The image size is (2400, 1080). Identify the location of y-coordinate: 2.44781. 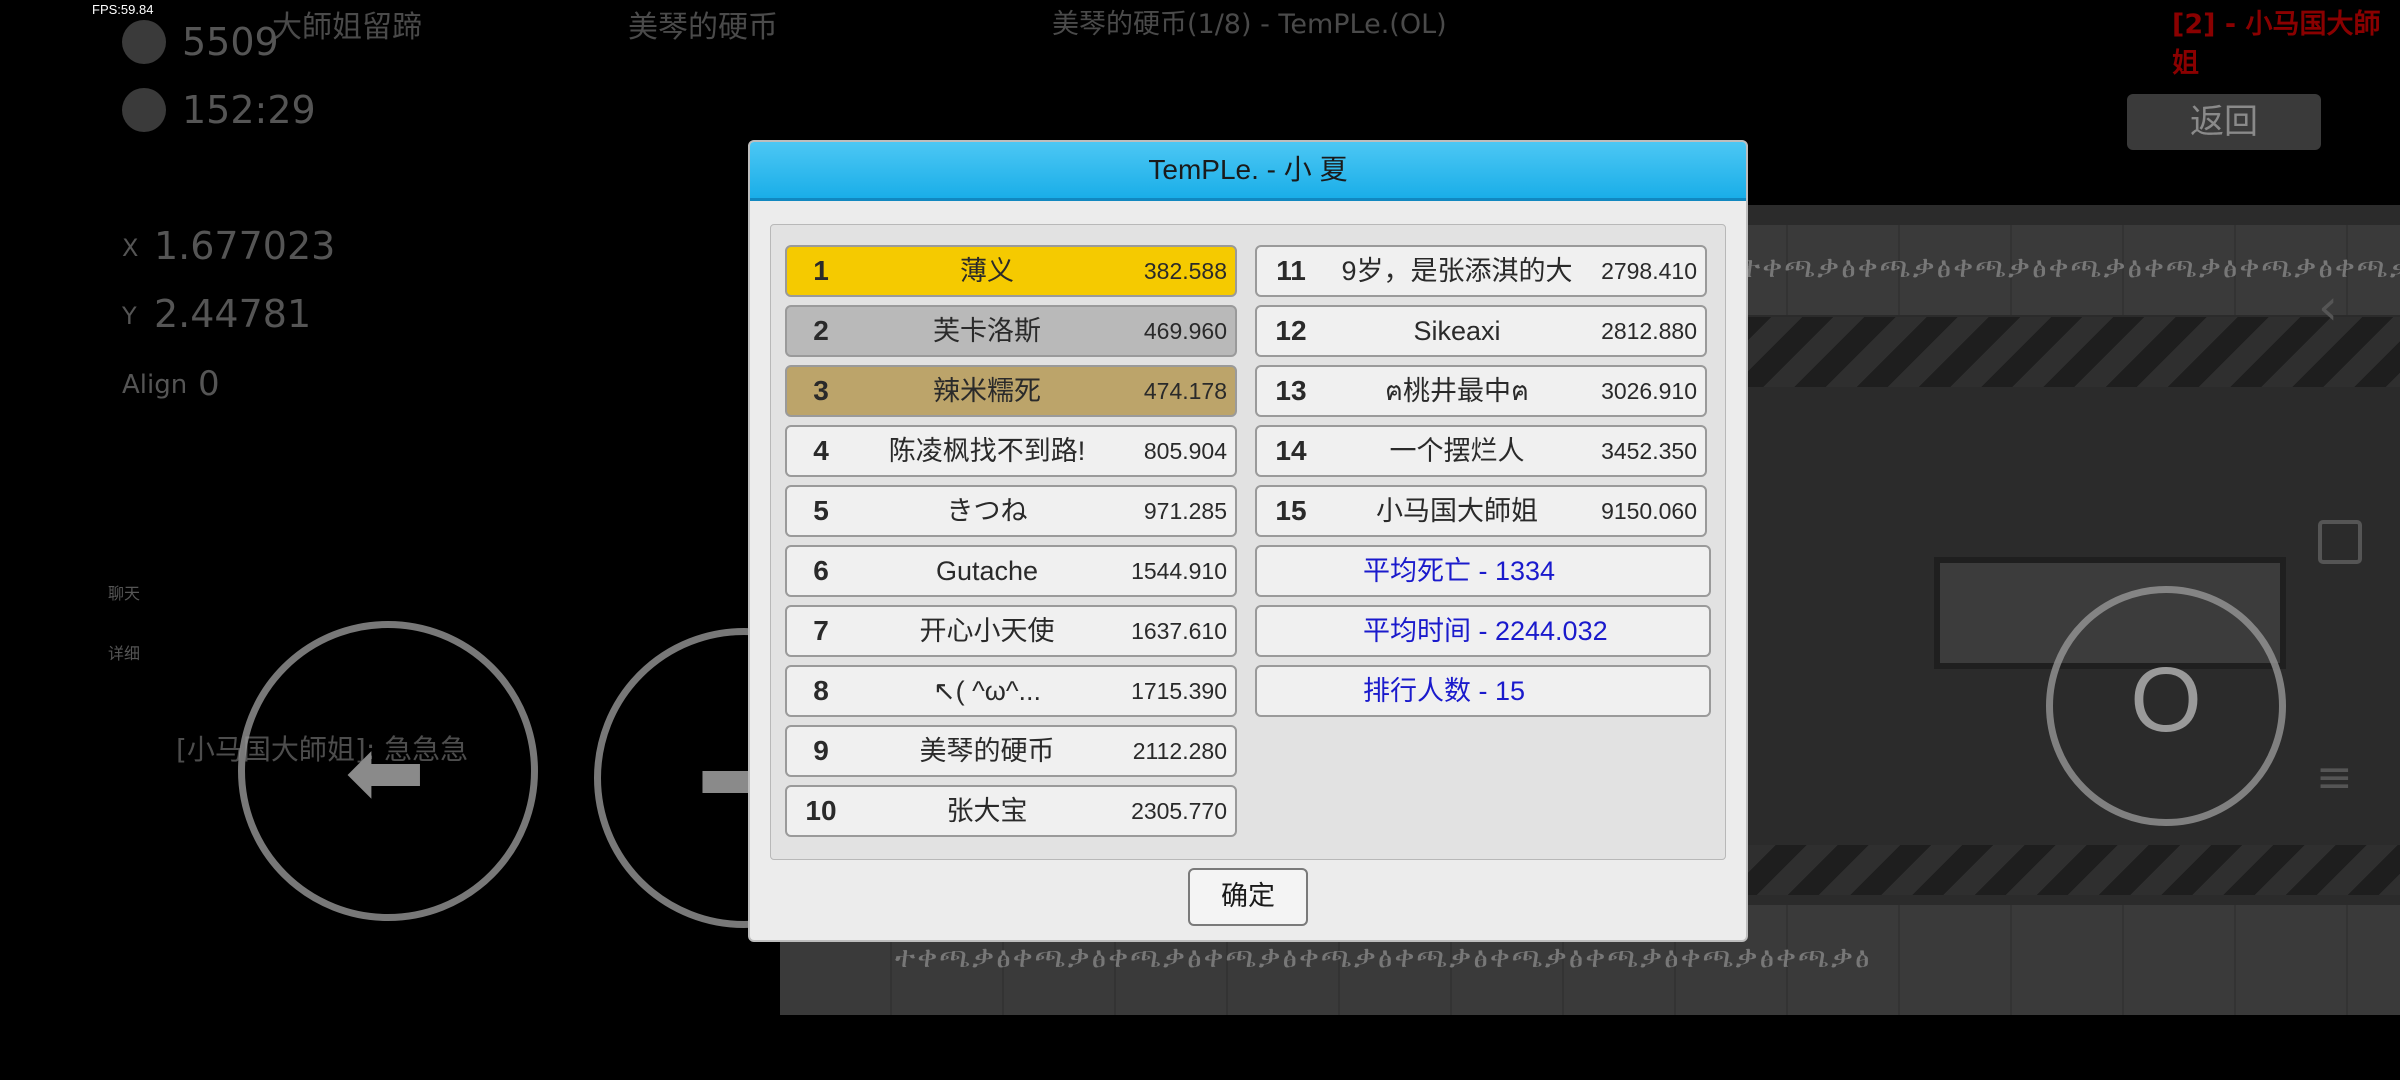
(233, 314).